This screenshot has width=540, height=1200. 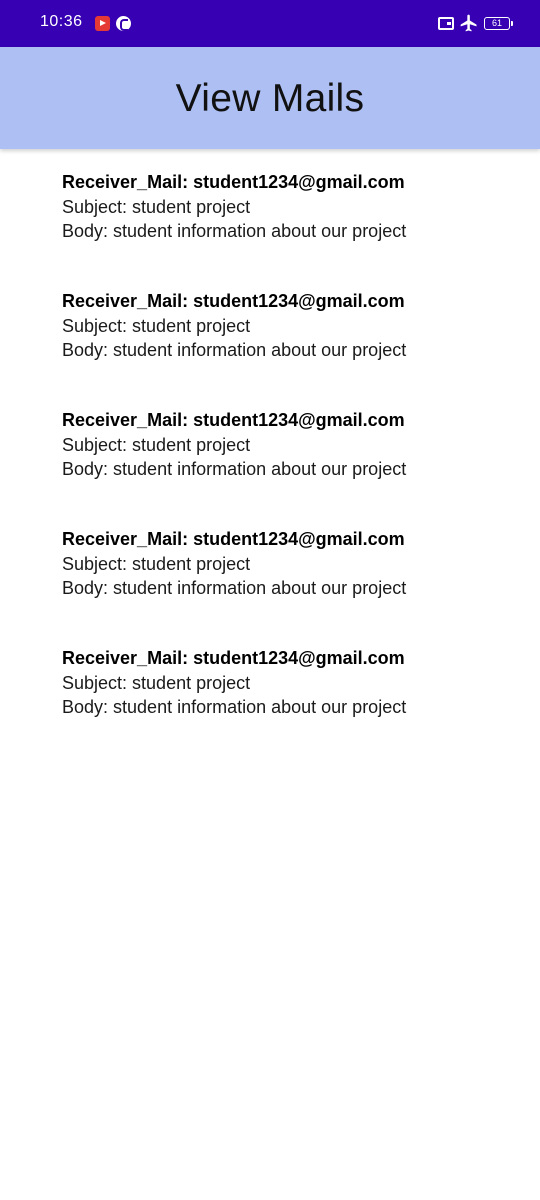 I want to click on status-time: 10:36, so click(x=61, y=21).